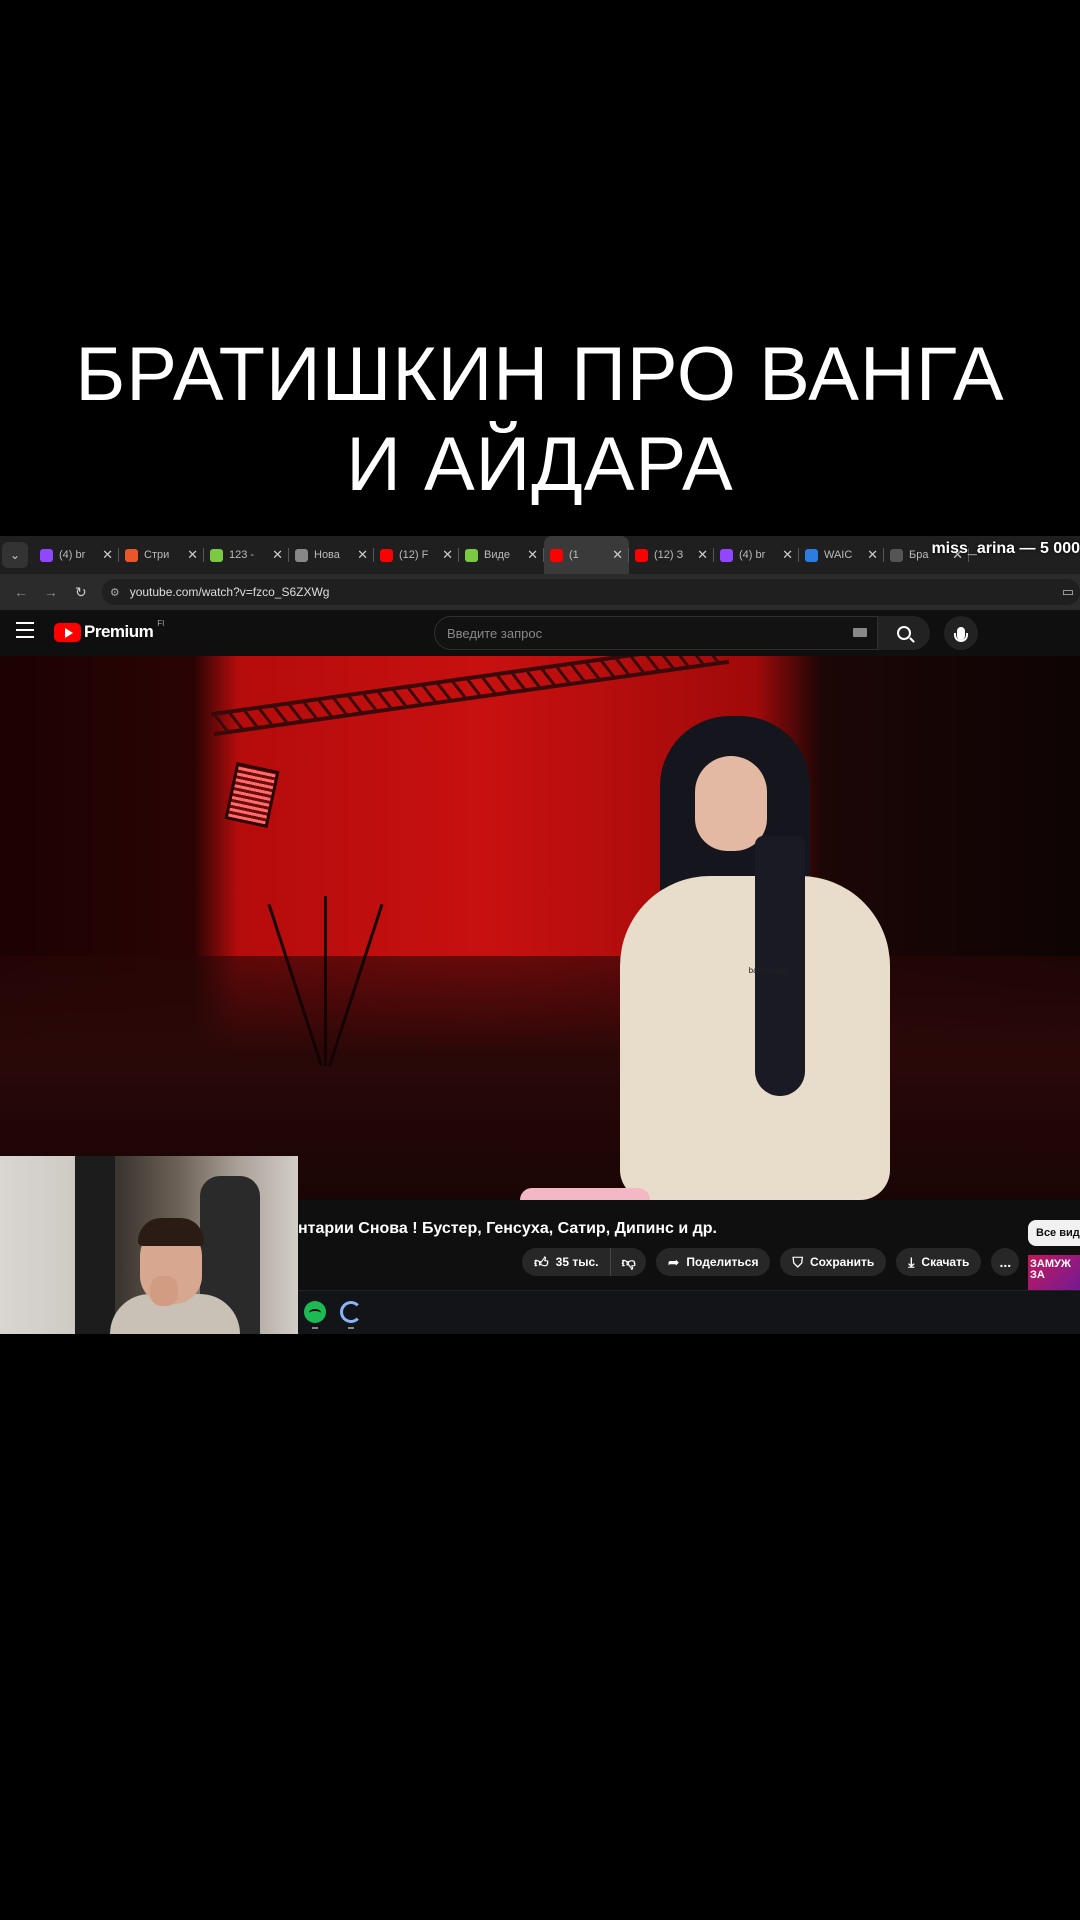  I want to click on browser-tab: WAIC ✕, so click(841, 555).